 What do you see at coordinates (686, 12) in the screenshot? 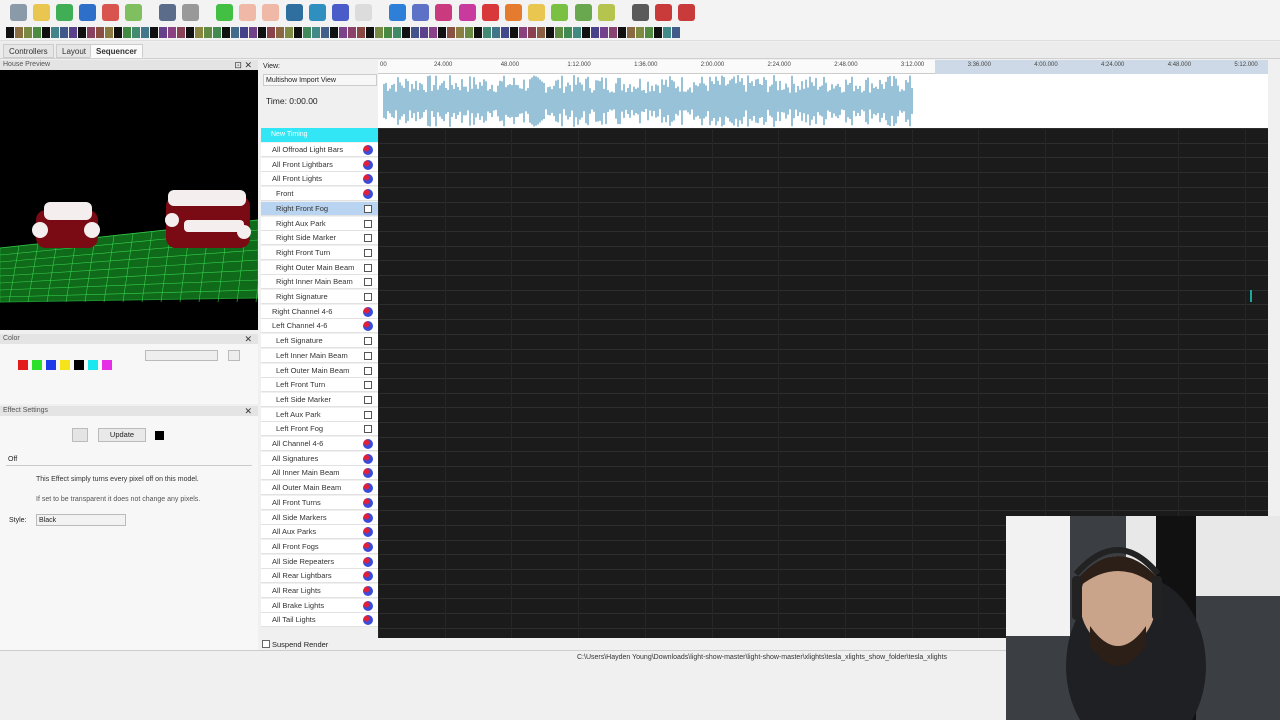
I see `exit-icon` at bounding box center [686, 12].